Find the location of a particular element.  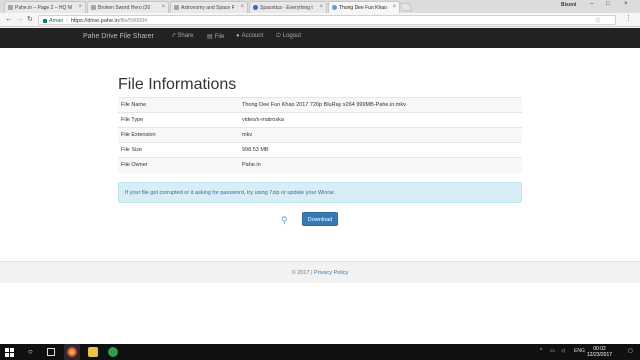

network-icon: ▭ is located at coordinates (552, 351).